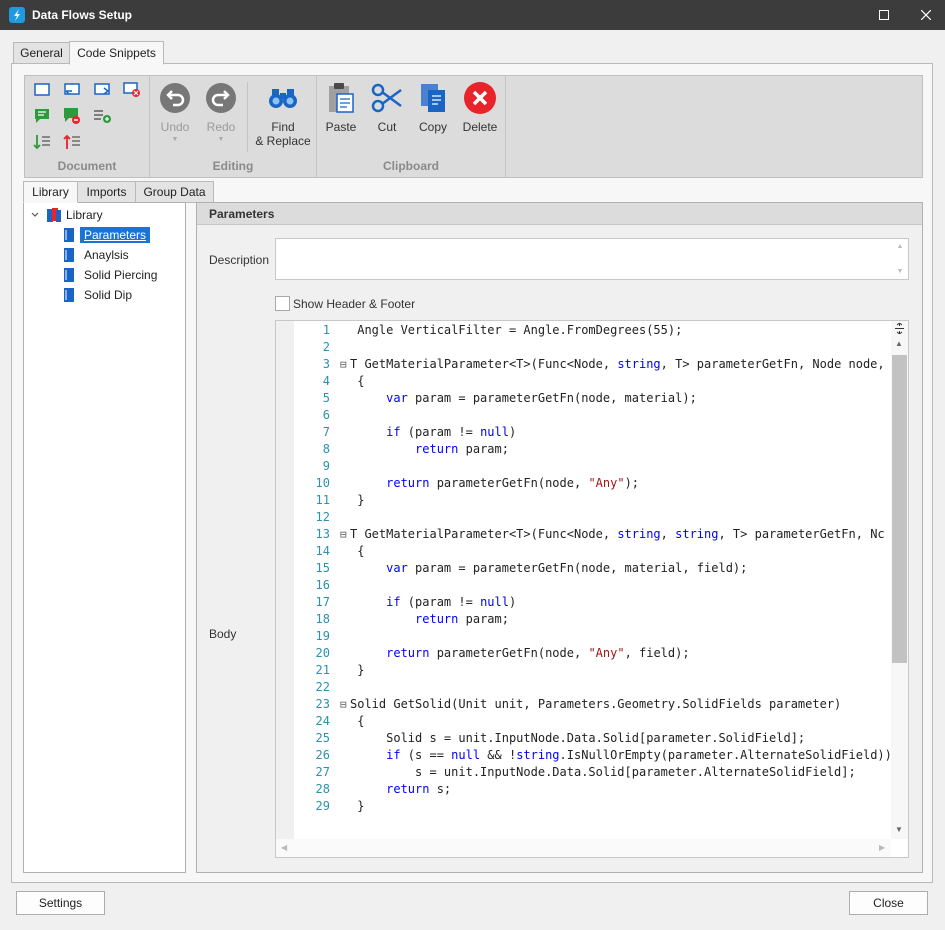 This screenshot has height=930, width=945. Describe the element at coordinates (72, 90) in the screenshot. I see `insert-before-icon` at that location.